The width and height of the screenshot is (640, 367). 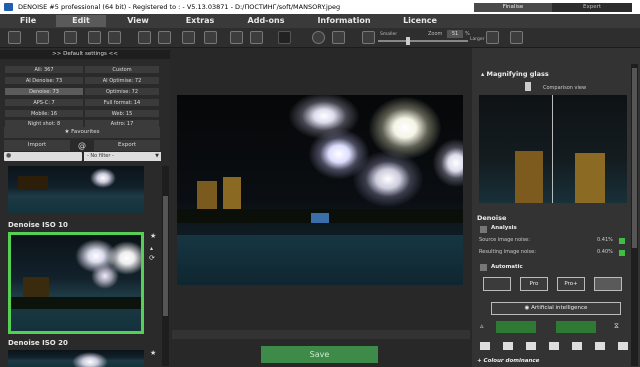 I want to click on preset-thumbnail-iso20, so click(x=76, y=358).